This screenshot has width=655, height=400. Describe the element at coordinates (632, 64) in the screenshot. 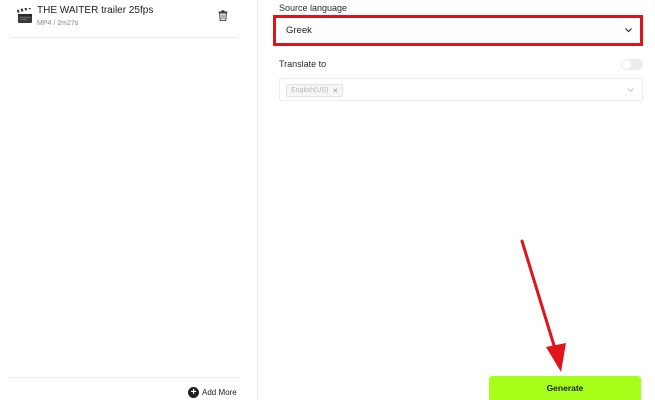

I see `translate-toggle` at that location.